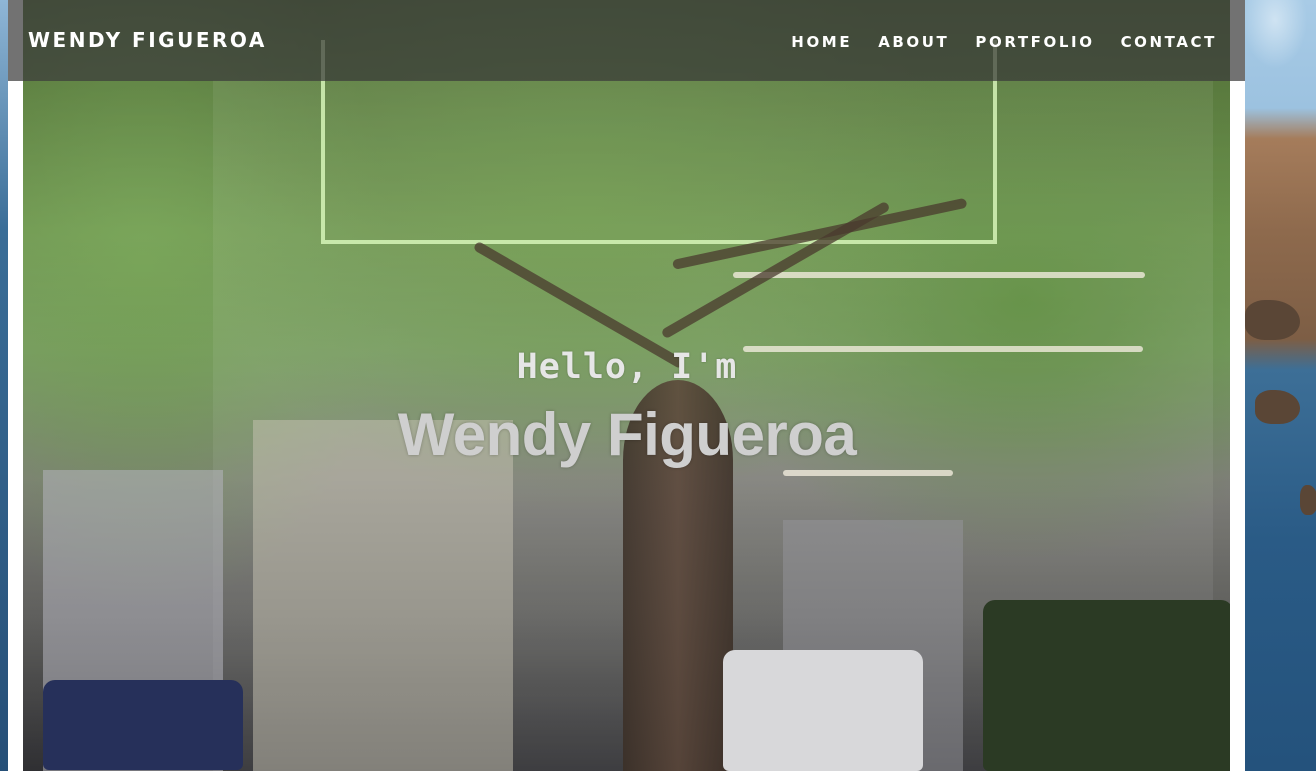 This screenshot has width=1316, height=771. Describe the element at coordinates (627, 434) in the screenshot. I see `hero-name-heading: Wendy Figueroa` at that location.